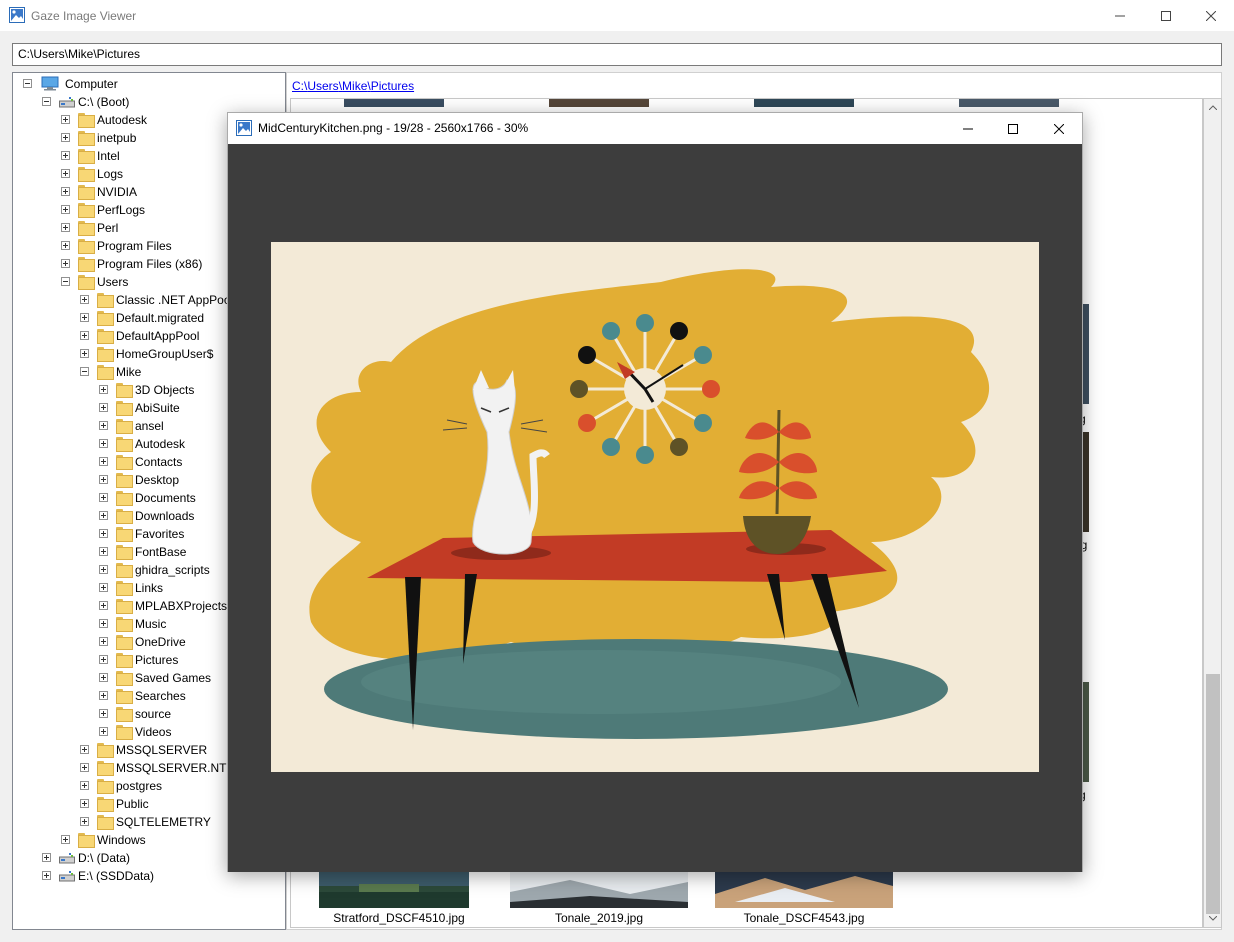 The width and height of the screenshot is (1234, 942). What do you see at coordinates (121, 840) in the screenshot?
I see `tree-node-label: Windows` at bounding box center [121, 840].